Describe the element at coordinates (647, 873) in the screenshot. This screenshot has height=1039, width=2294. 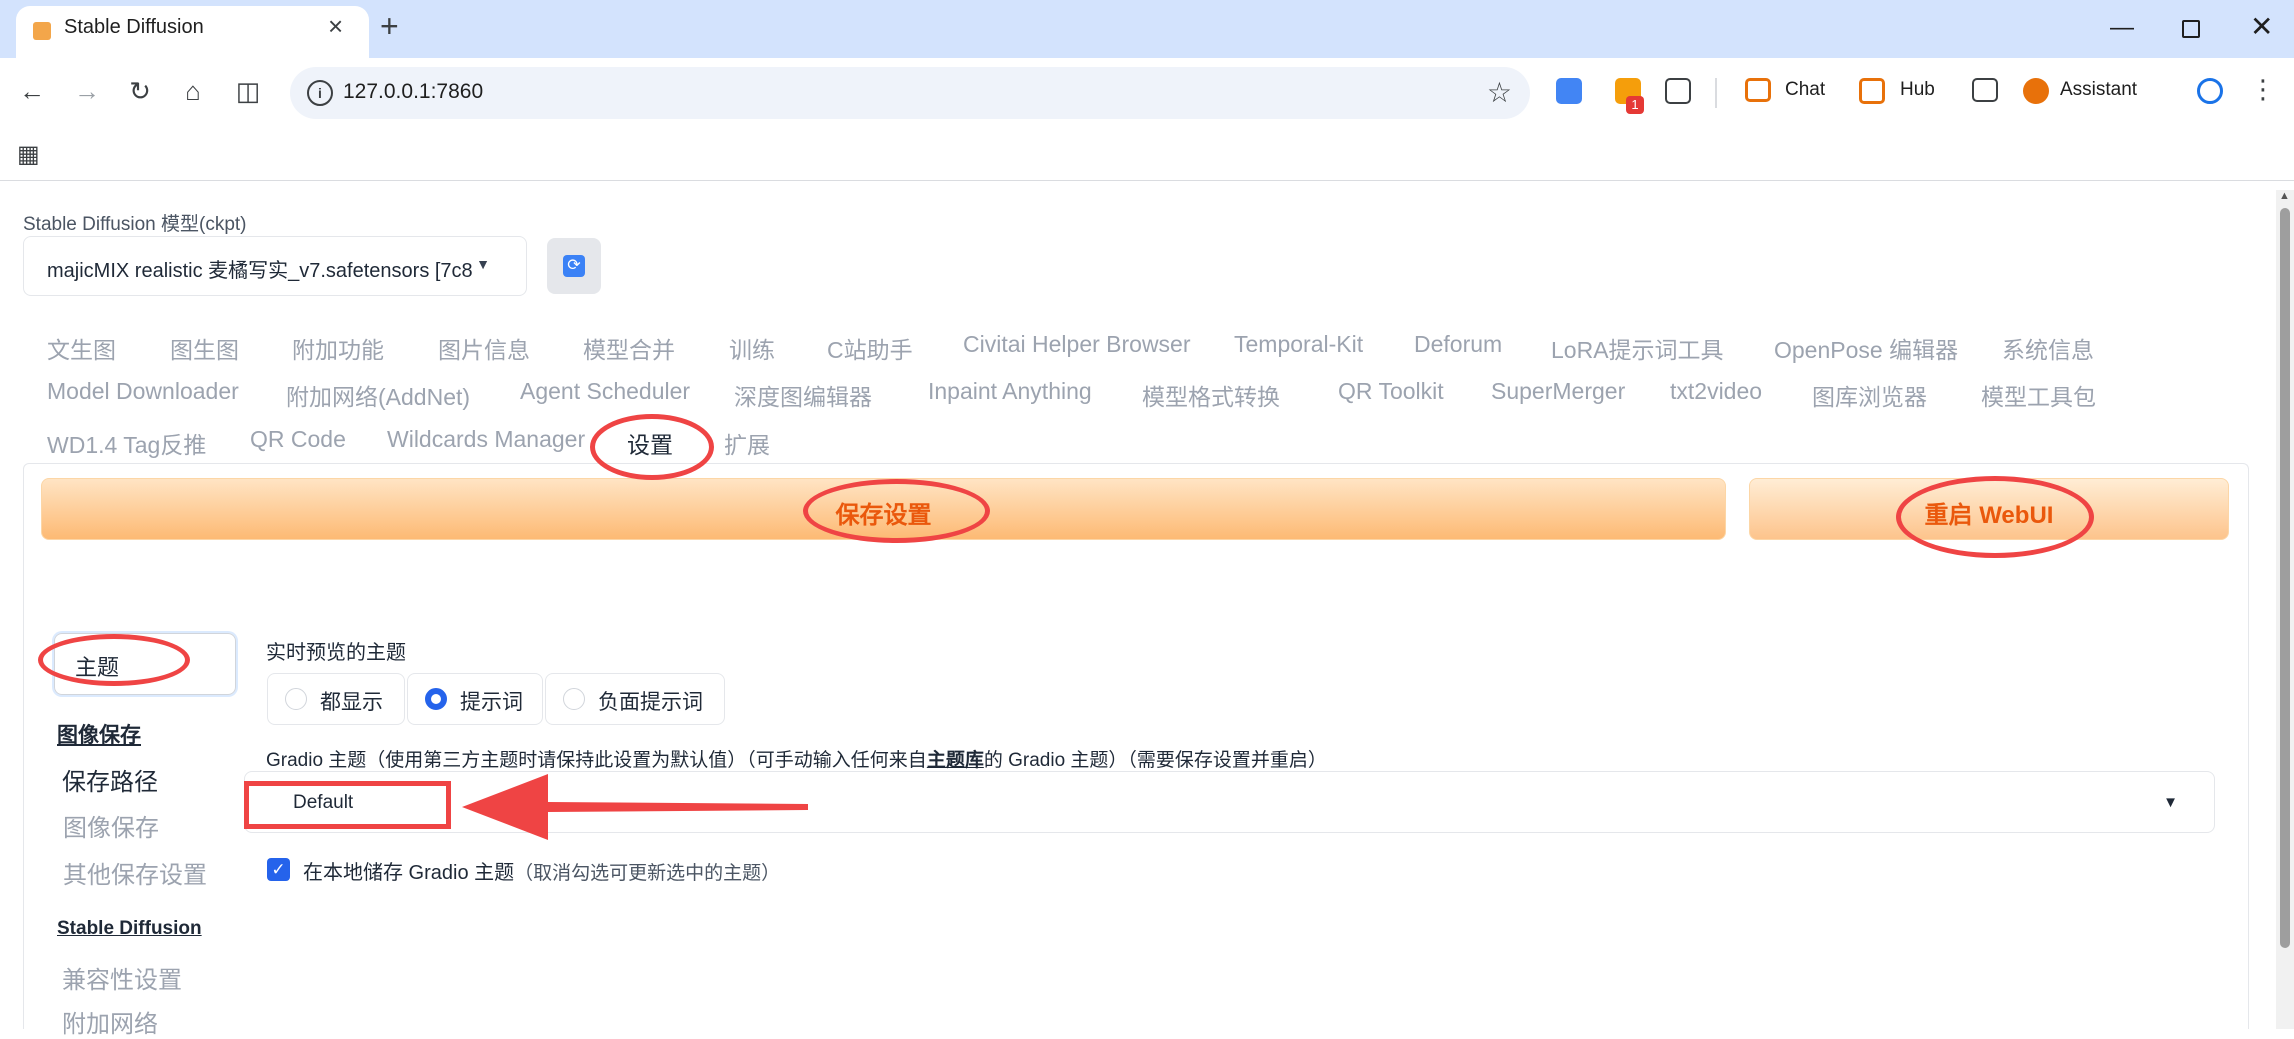
I see `checkbox-hint: （取消勾选可更新选中的主题）` at that location.